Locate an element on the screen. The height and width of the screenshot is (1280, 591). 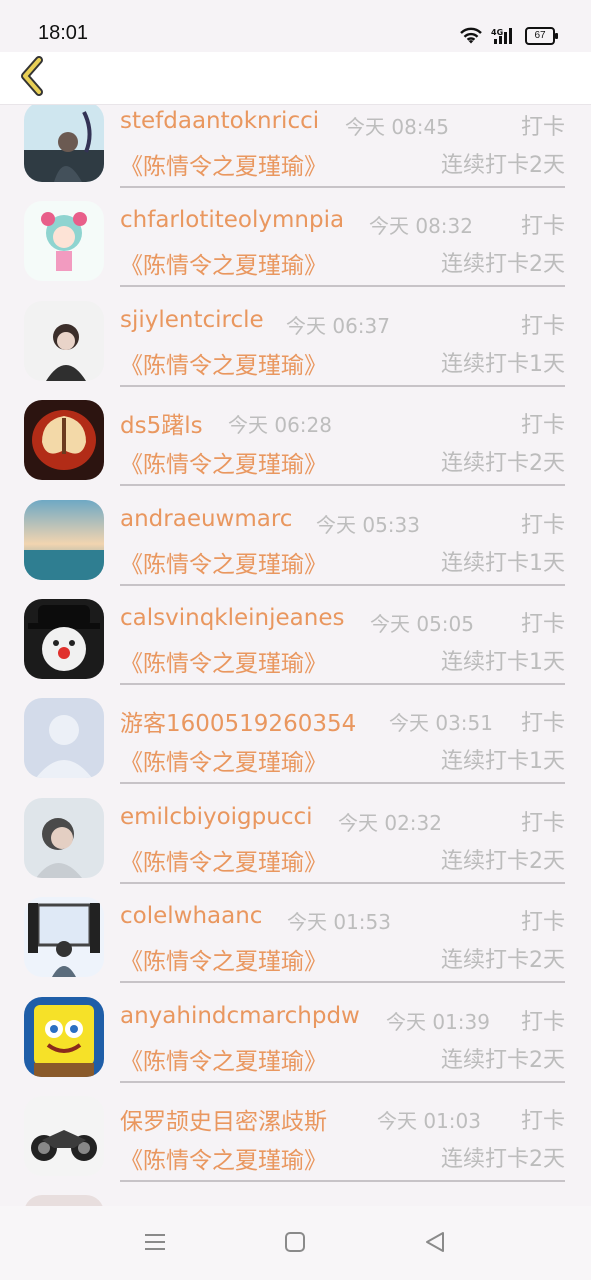
list-item: 游客1600519260354 今天 03:51 打卡《陈情令之夏瑾瑜》 连续打卡1天 is located at coordinates (295, 736).